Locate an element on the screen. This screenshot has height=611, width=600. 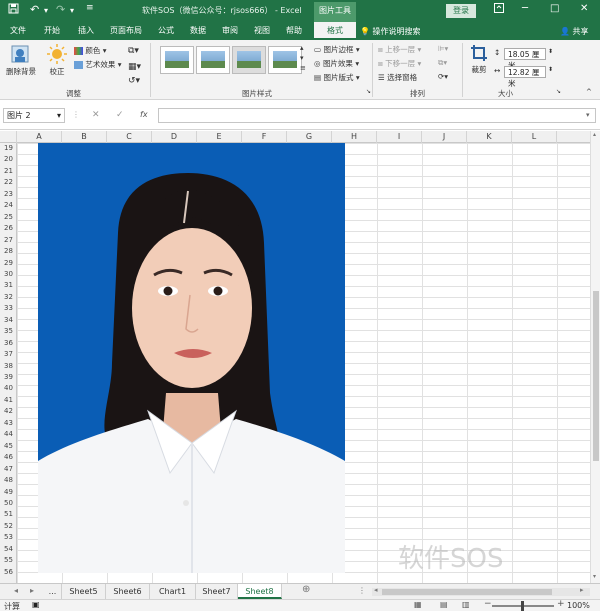
scroll-sheets-left-icon: ◂ is located at coordinates (16, 590).